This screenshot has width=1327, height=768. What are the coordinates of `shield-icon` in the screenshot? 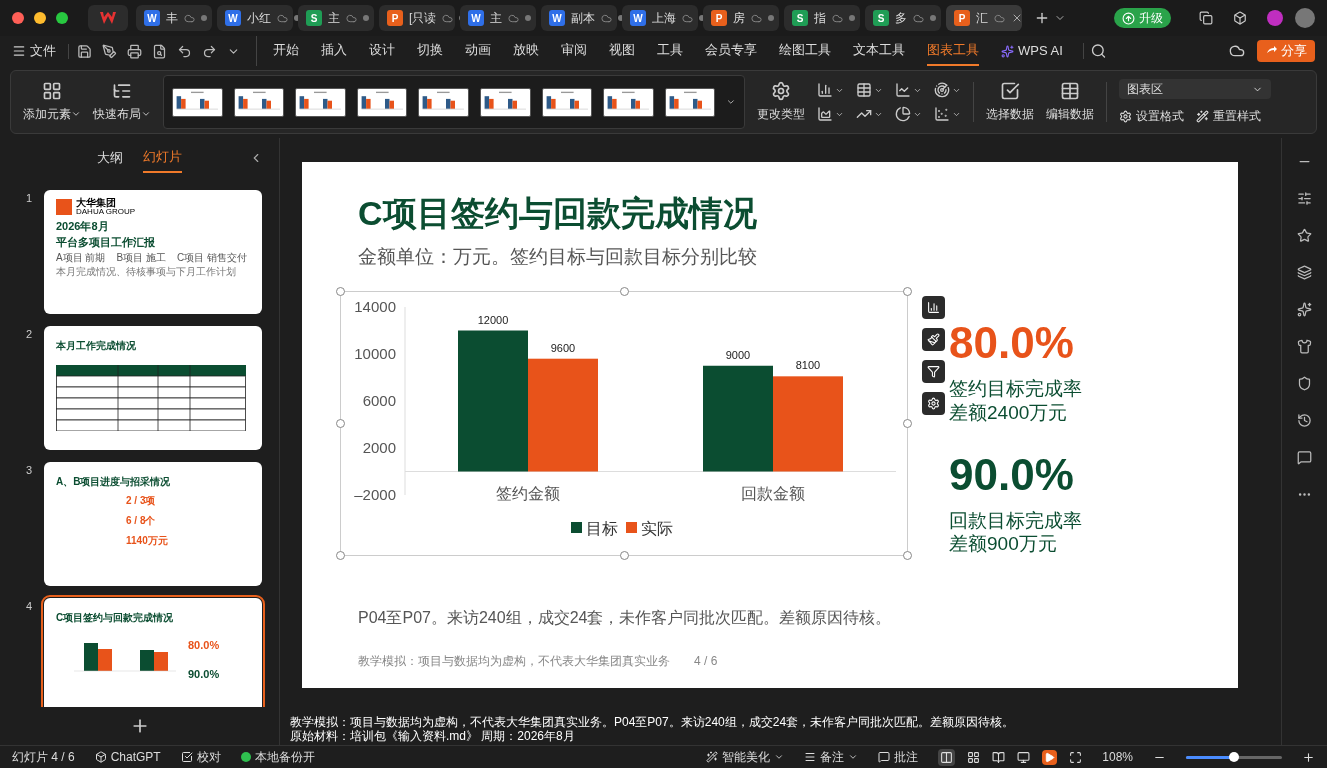 It's located at (1304, 383).